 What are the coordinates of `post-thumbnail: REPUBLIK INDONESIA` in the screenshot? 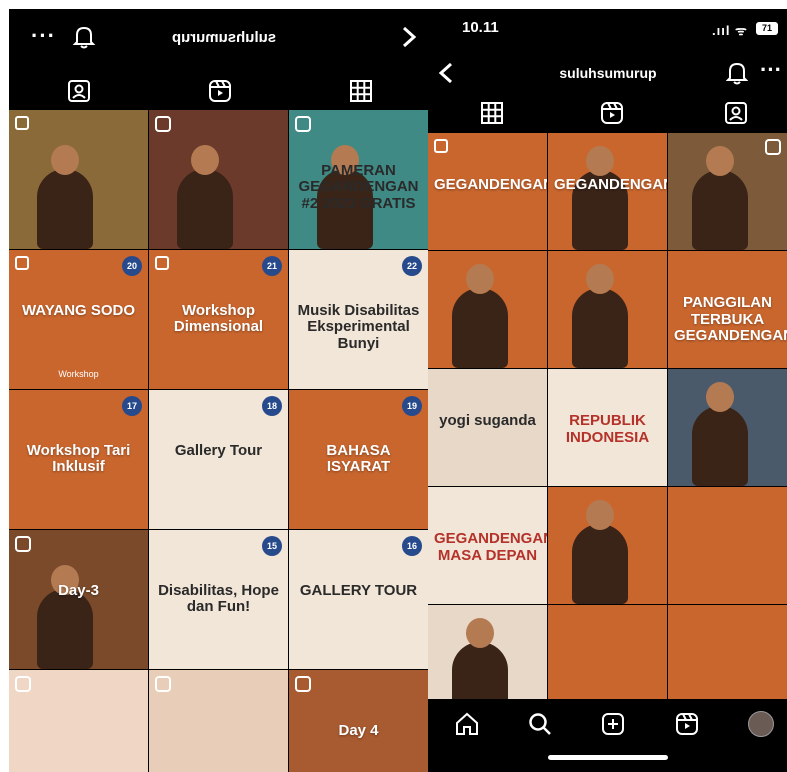 It's located at (607, 427).